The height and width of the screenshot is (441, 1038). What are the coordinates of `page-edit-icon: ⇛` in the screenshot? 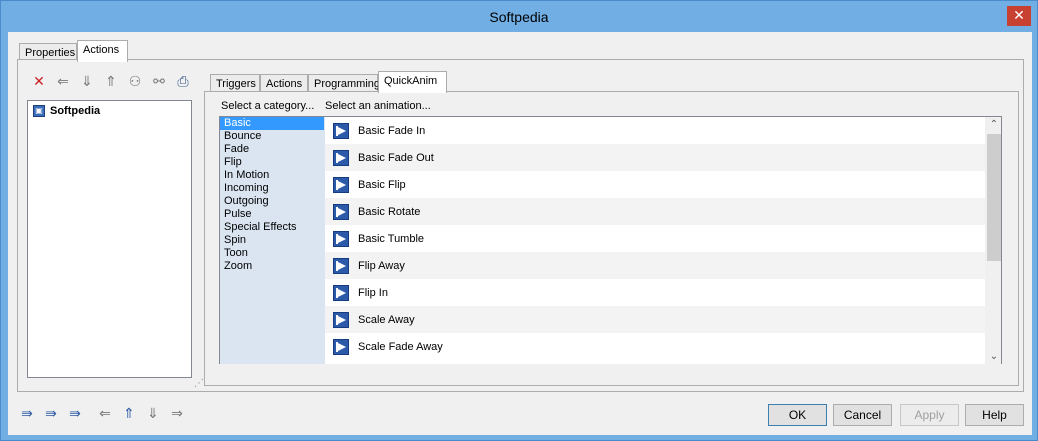 It's located at (75, 414).